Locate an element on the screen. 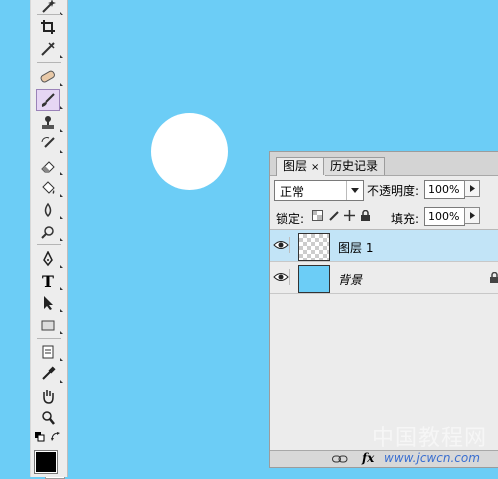  brush-icon is located at coordinates (49, 100).